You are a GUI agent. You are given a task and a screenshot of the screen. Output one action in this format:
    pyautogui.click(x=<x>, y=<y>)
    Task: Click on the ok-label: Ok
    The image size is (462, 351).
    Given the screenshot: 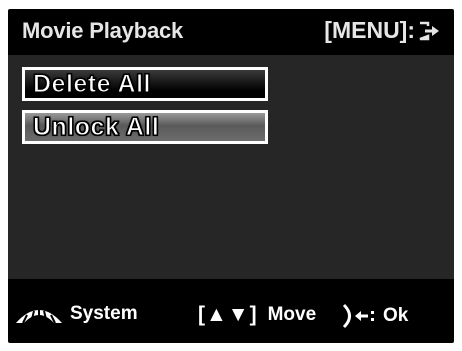 What is the action you would take?
    pyautogui.click(x=396, y=315)
    